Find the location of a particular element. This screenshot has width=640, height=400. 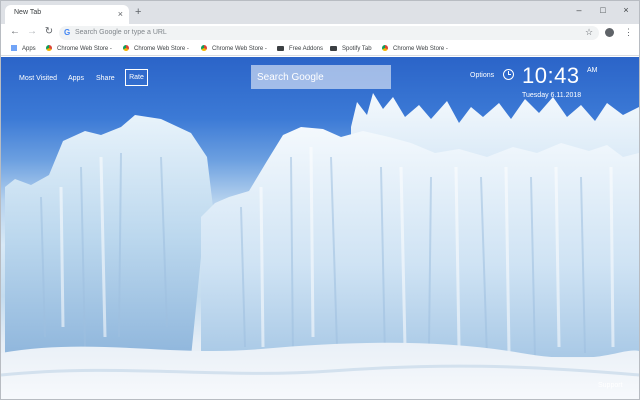

apps-grid-icon is located at coordinates (14, 48).